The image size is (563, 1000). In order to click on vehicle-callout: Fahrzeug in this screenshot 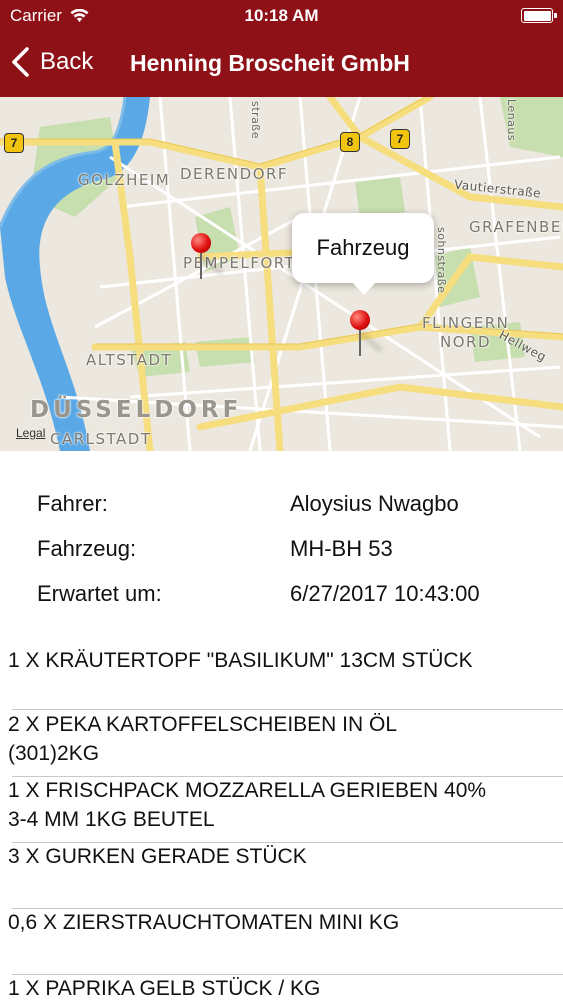, I will do `click(363, 254)`.